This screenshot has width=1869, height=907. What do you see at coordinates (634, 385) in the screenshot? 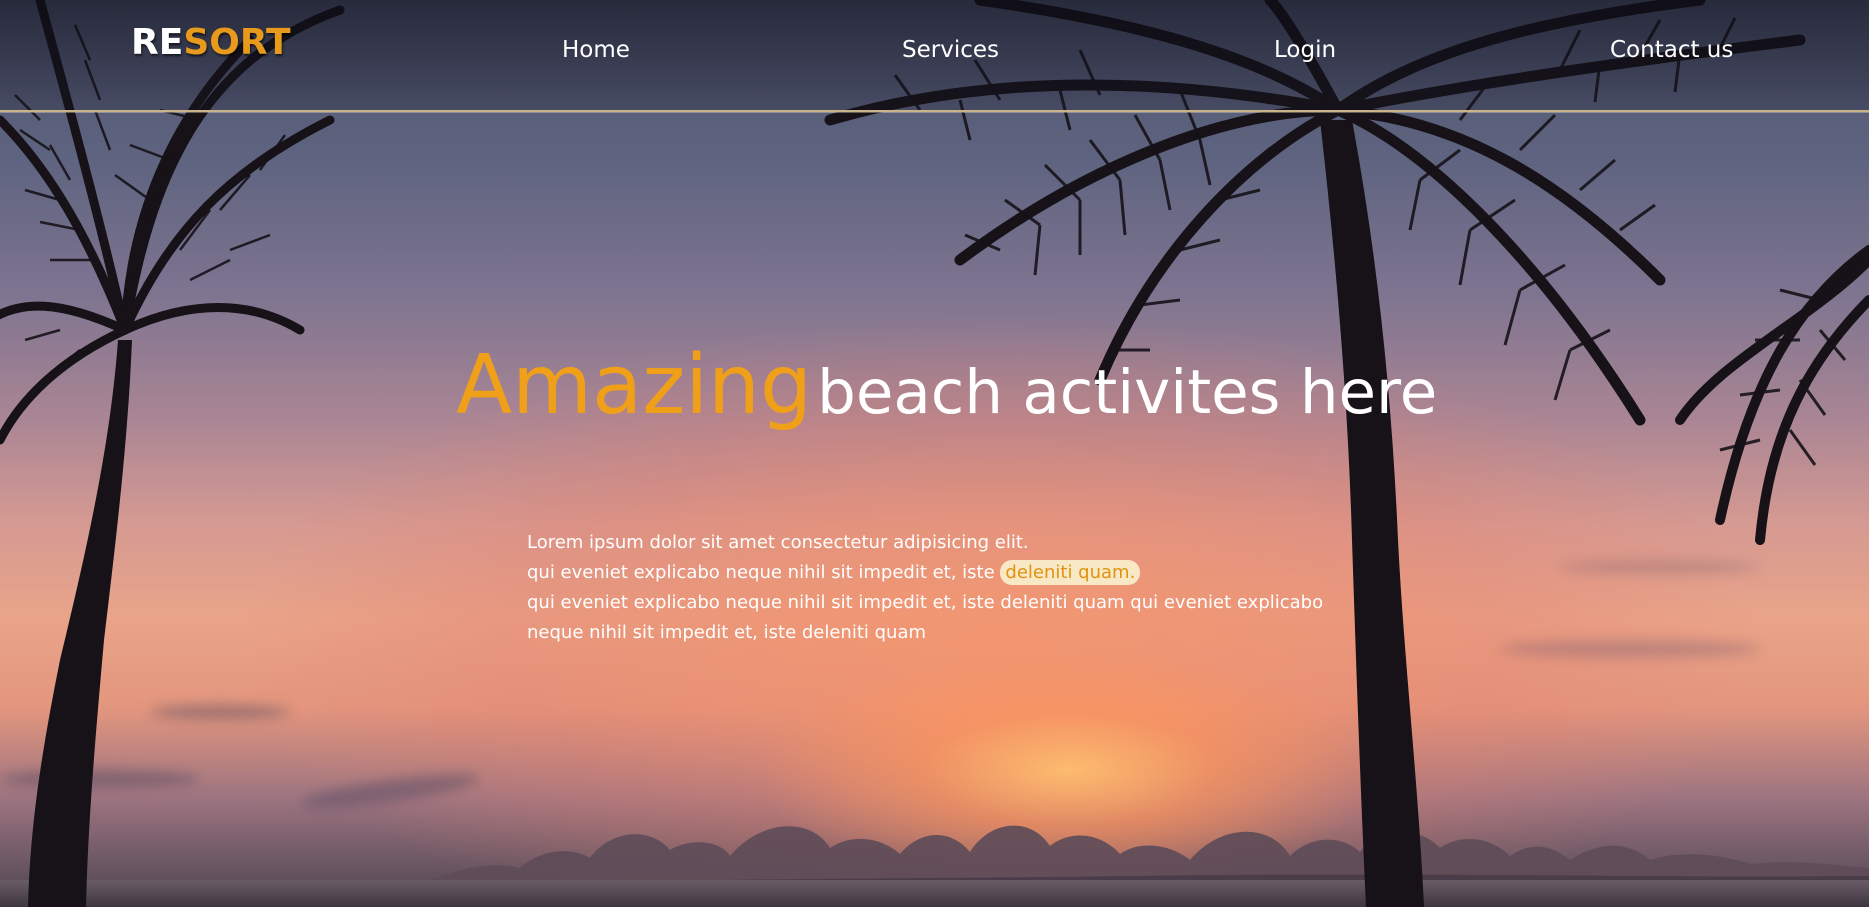
I see `headline-accent-word: Amazing` at bounding box center [634, 385].